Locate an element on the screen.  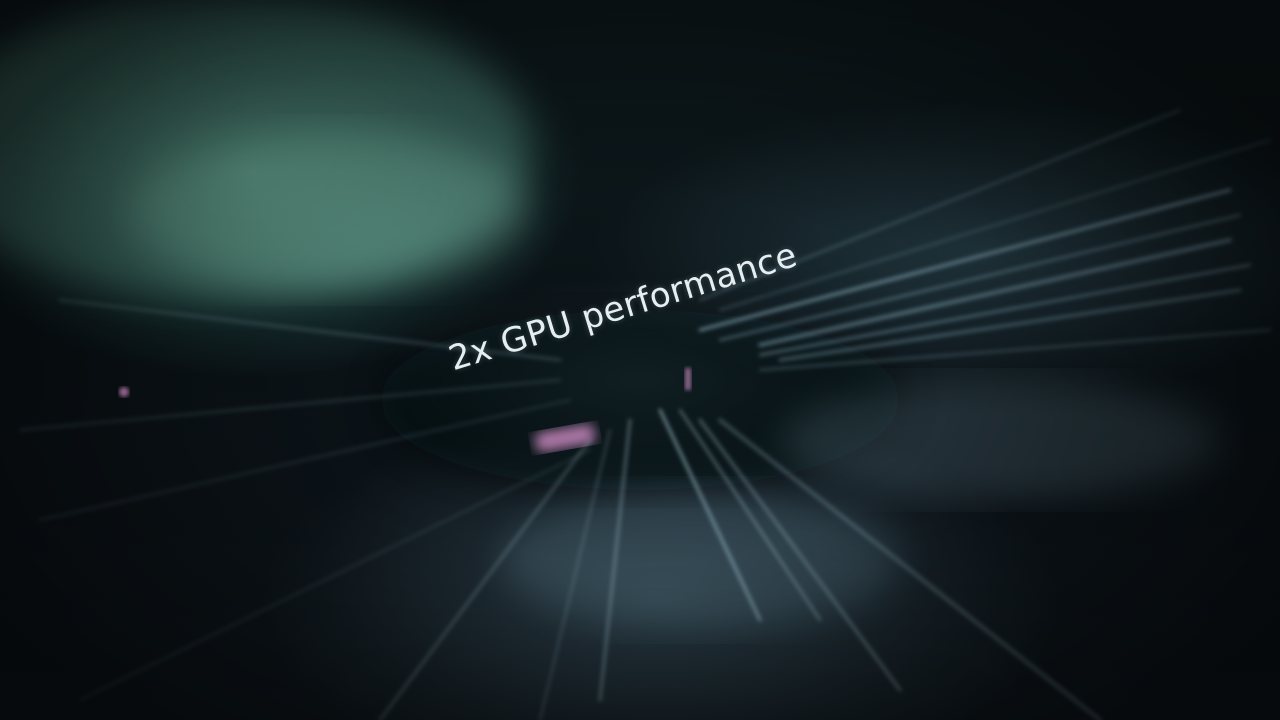
pink-light-strip is located at coordinates (688, 379).